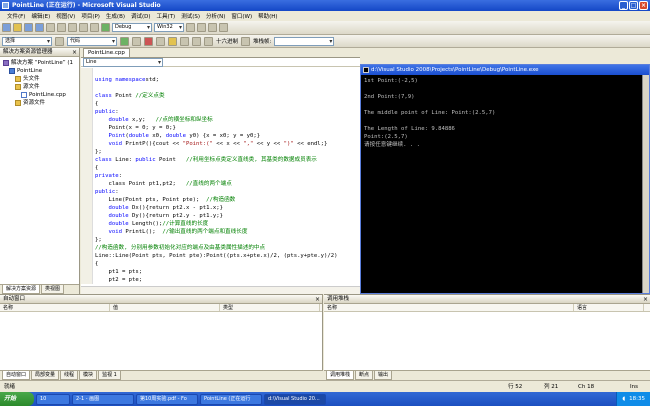 This screenshot has width=650, height=406. I want to click on step-into-icon, so click(184, 41).